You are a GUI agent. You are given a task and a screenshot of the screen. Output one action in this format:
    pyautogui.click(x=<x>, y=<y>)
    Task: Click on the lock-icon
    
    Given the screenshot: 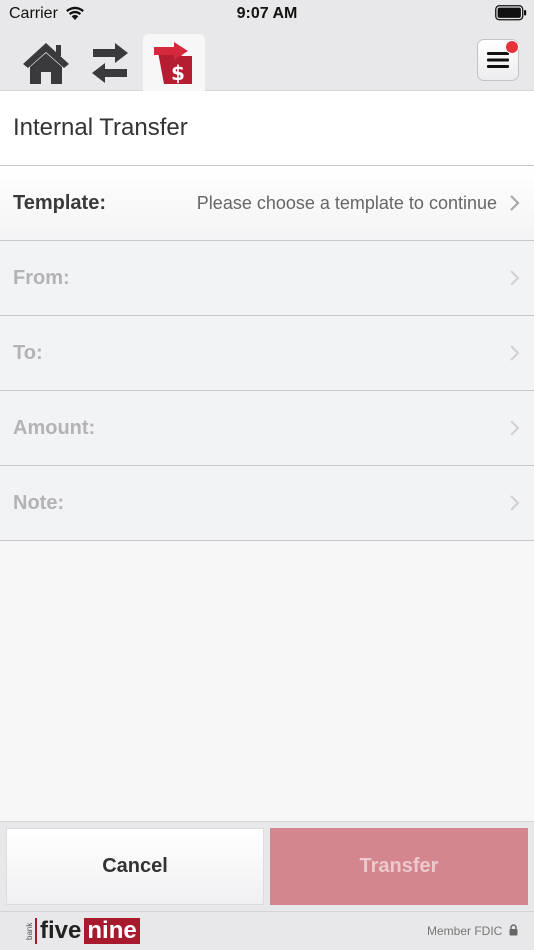 What is the action you would take?
    pyautogui.click(x=513, y=930)
    